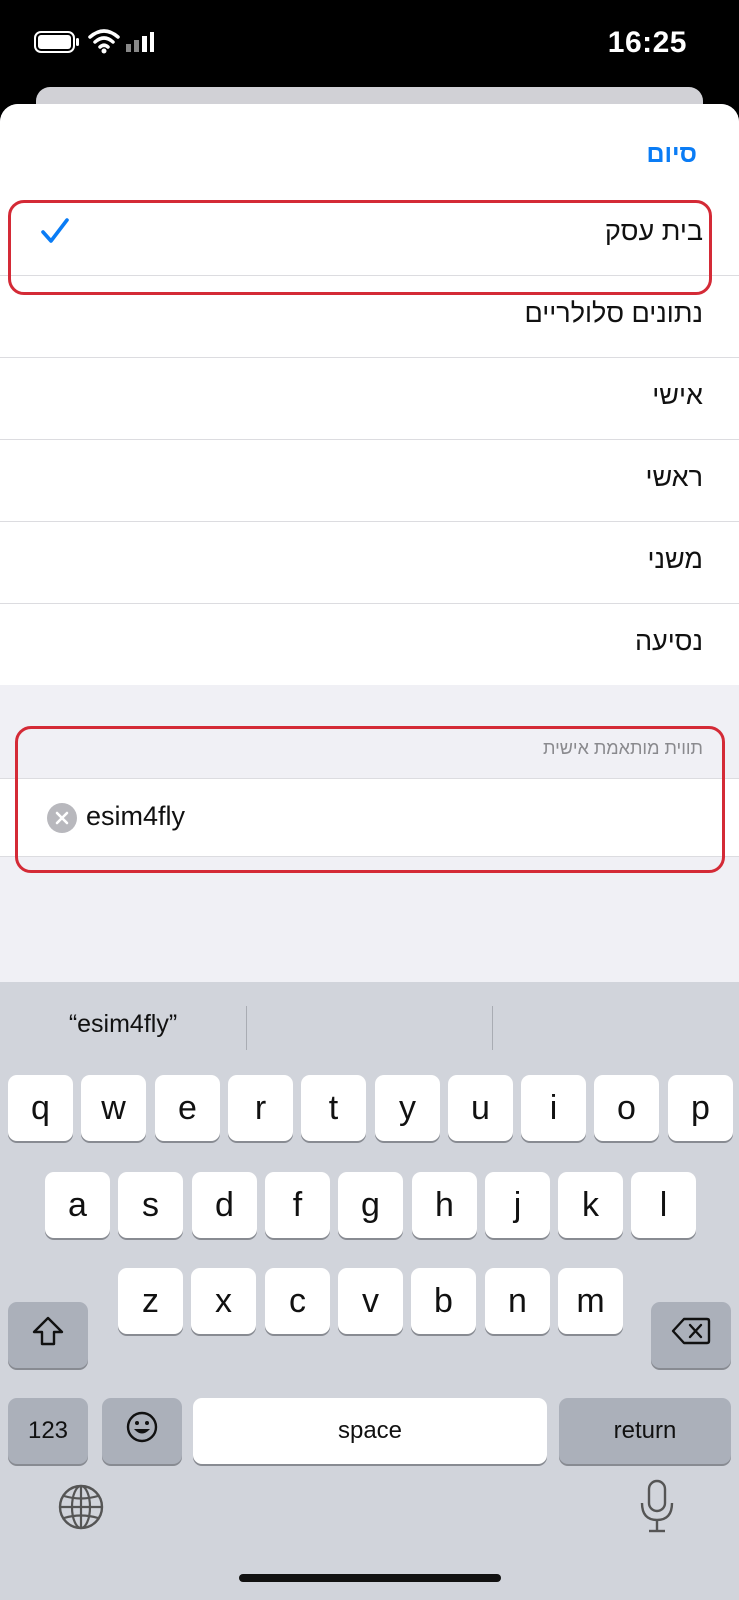 This screenshot has height=1600, width=739. Describe the element at coordinates (223, 1301) in the screenshot. I see `key-x: x` at that location.